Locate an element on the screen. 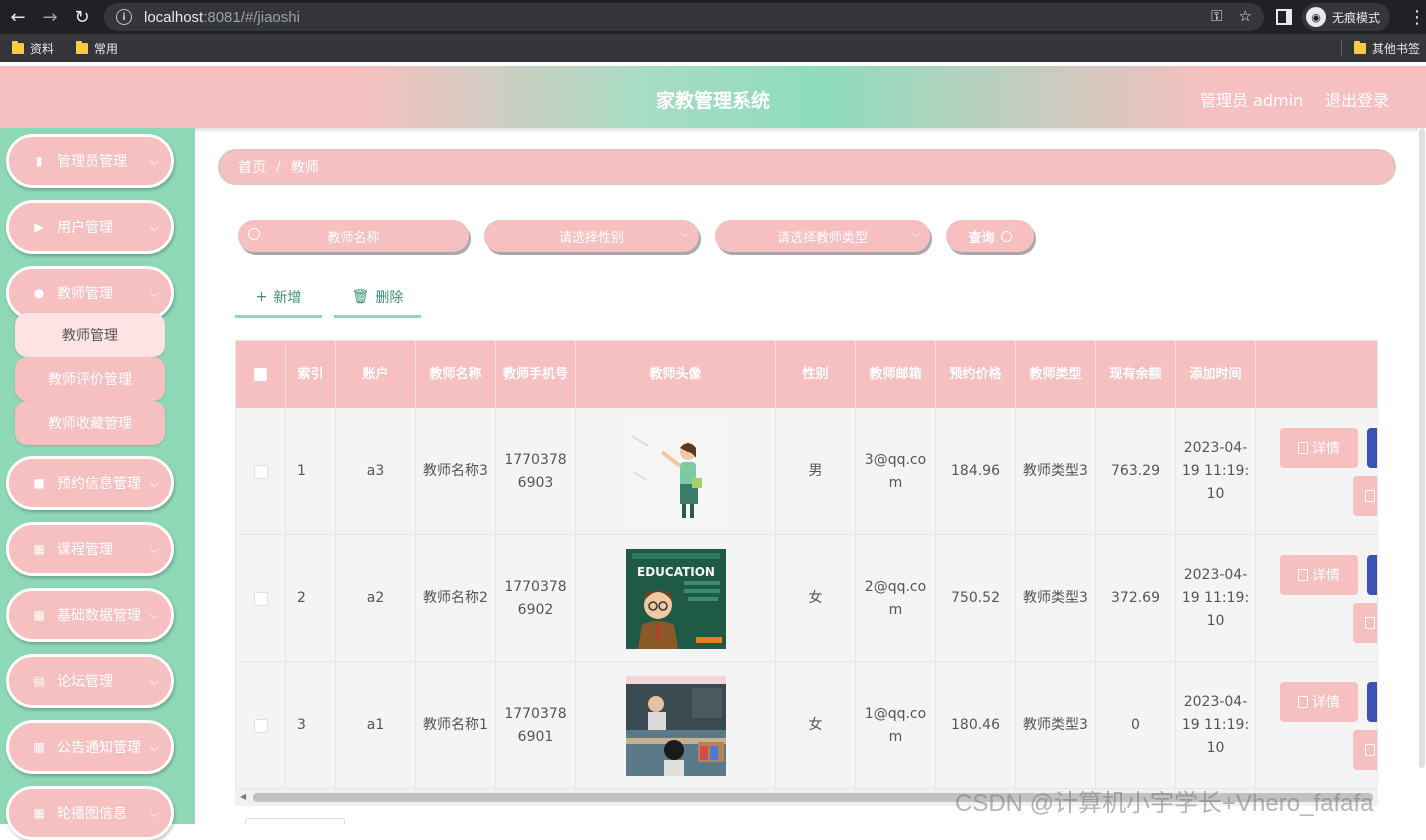 The width and height of the screenshot is (1426, 840). submenu-teacher-favorite: 教师收藏管理 is located at coordinates (90, 423).